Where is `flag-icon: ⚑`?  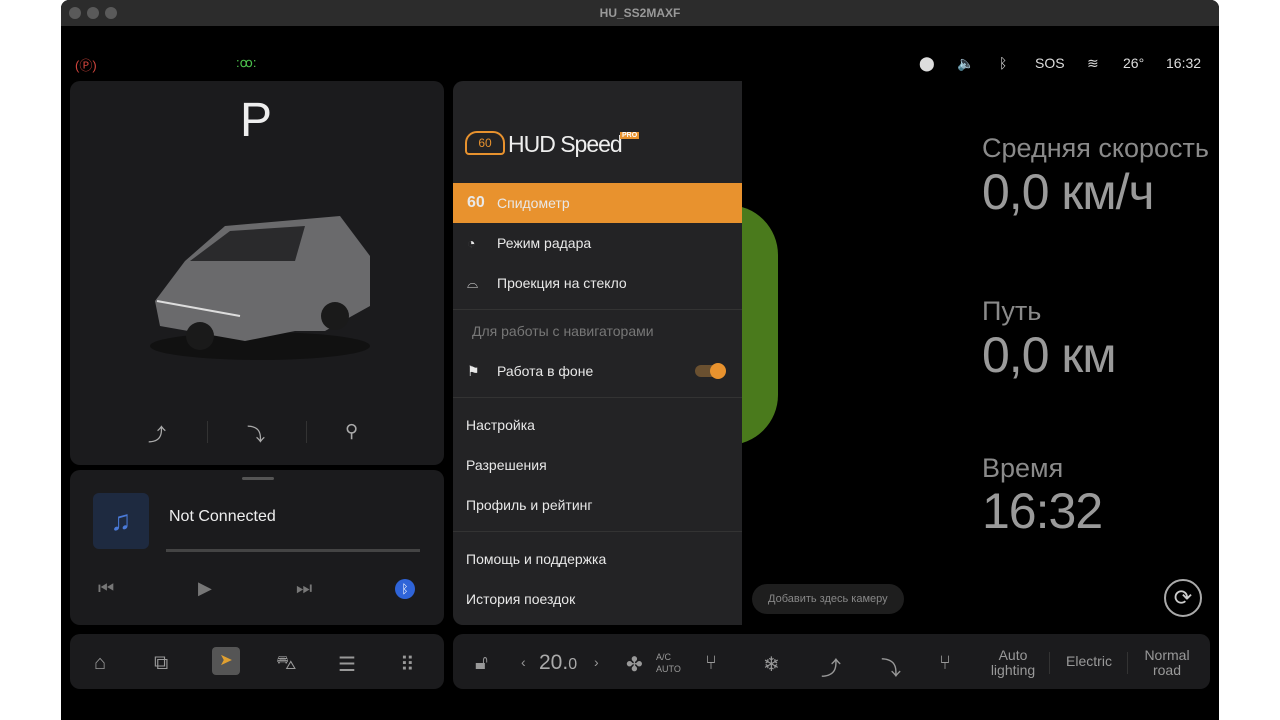 flag-icon: ⚑ is located at coordinates (473, 371).